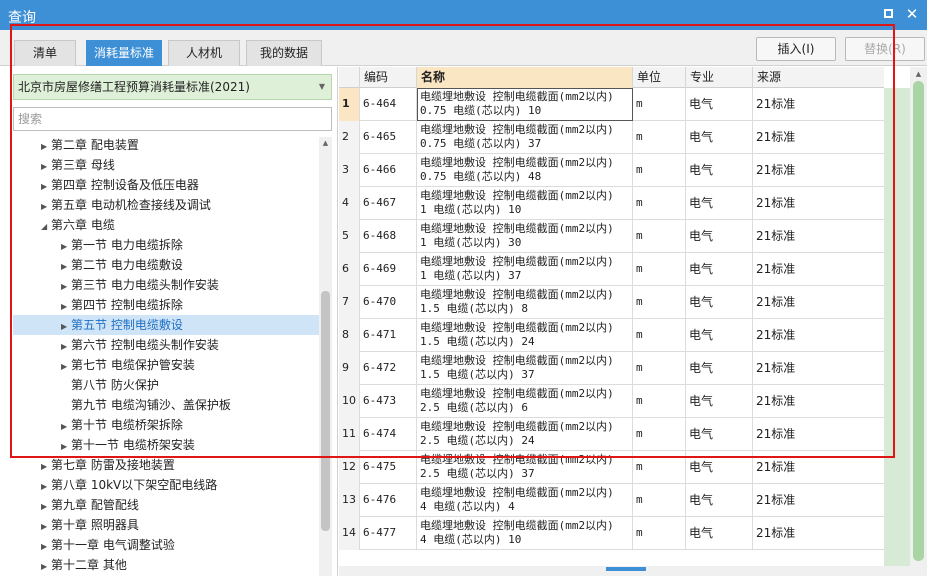  Describe the element at coordinates (388, 269) in the screenshot. I see `cell-code: 6-469` at that location.